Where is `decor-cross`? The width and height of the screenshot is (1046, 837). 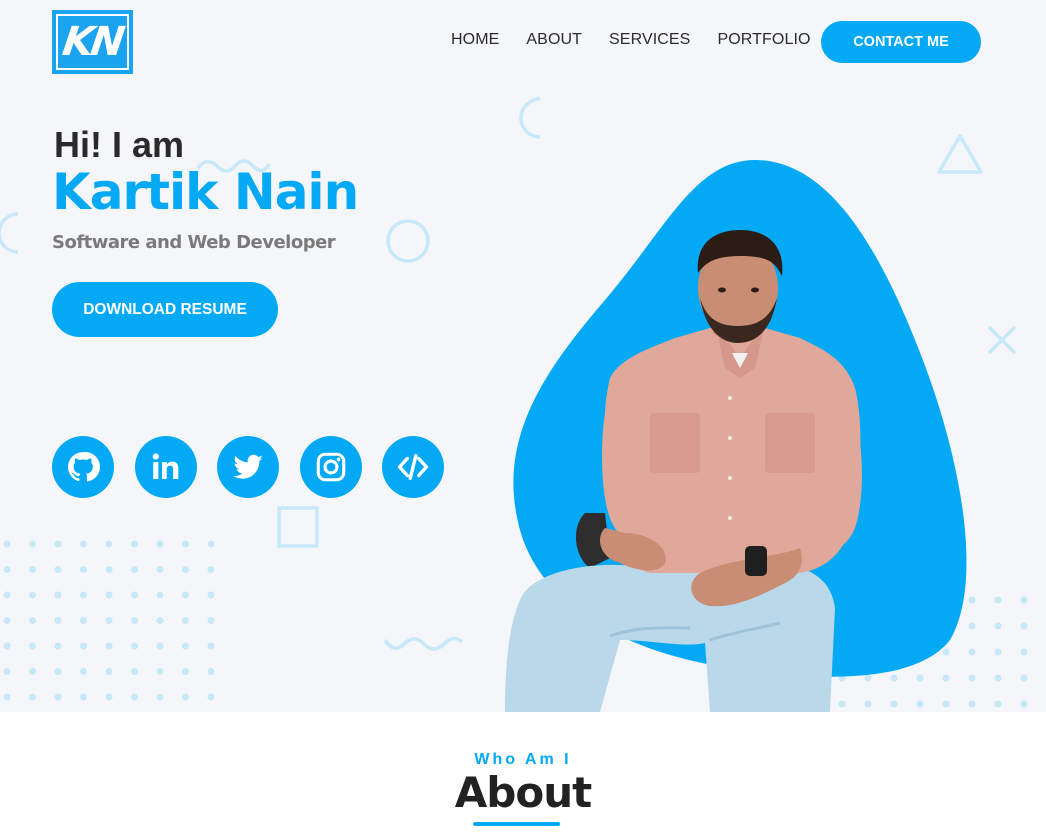 decor-cross is located at coordinates (1002, 340).